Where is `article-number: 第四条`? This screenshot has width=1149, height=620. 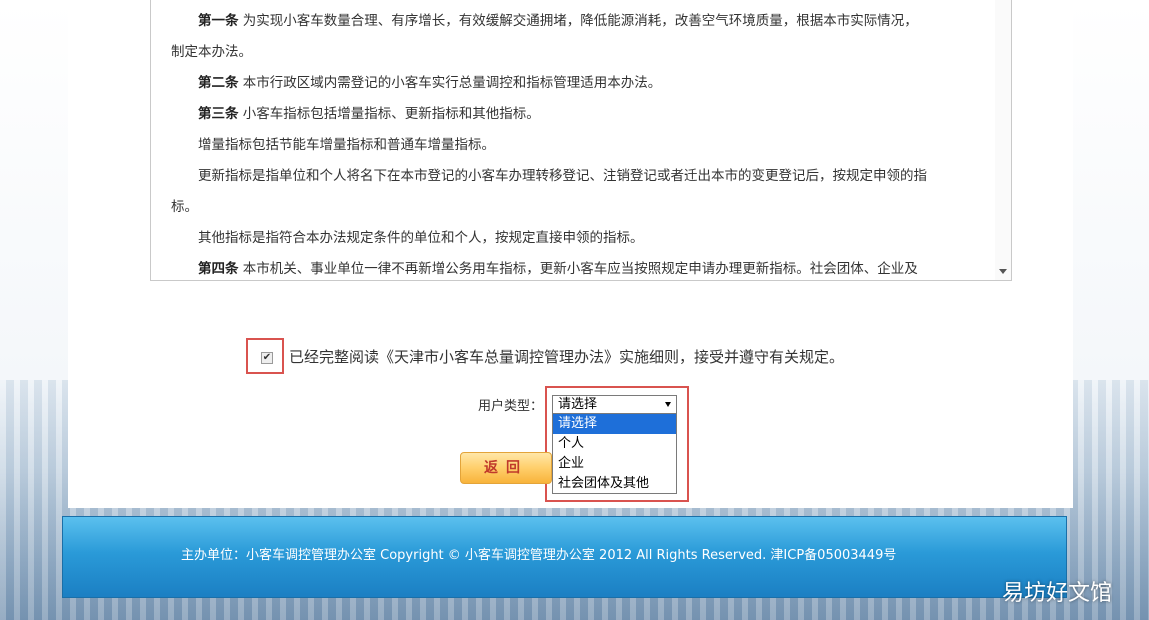
article-number: 第四条 is located at coordinates (218, 269).